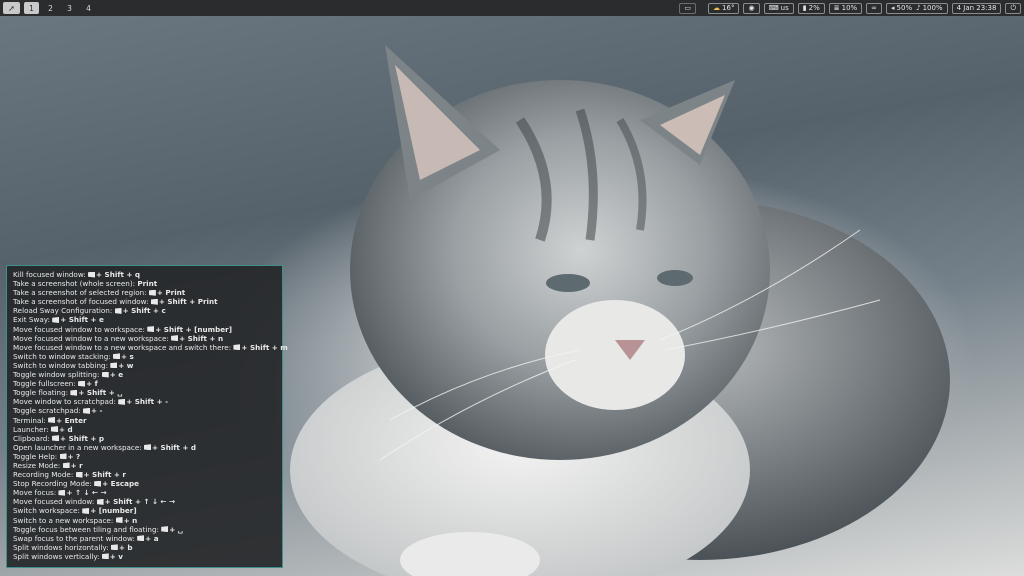 The image size is (1024, 576). Describe the element at coordinates (804, 8) in the screenshot. I see `chip-icon: ▮` at that location.